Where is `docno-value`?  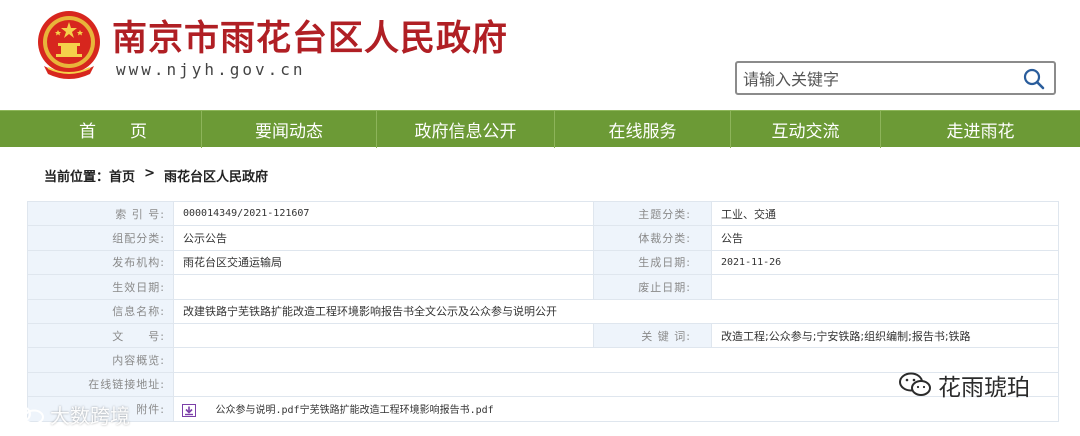 docno-value is located at coordinates (383, 335).